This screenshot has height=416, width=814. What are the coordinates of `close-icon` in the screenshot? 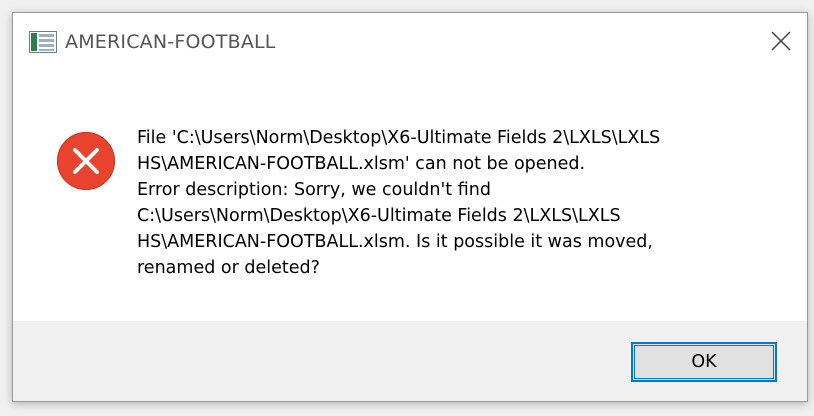 It's located at (781, 41).